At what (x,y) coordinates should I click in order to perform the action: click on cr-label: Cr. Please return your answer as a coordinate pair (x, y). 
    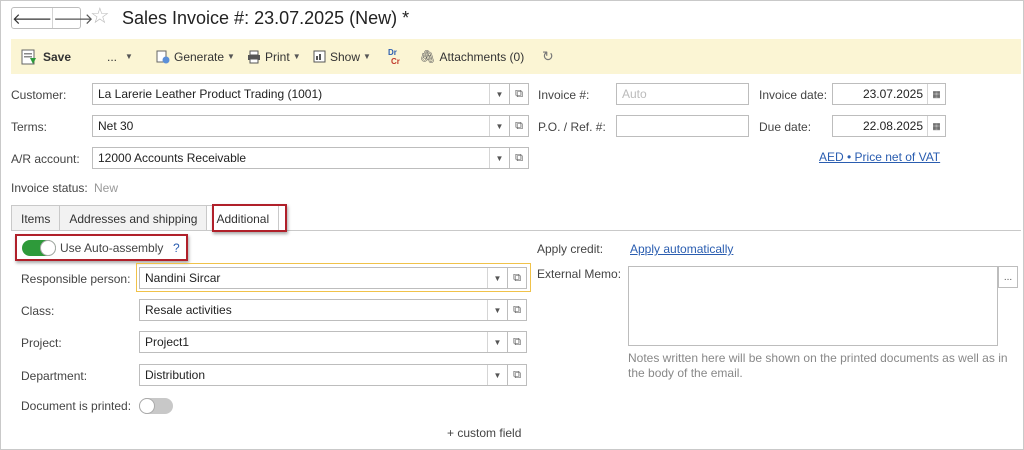
    Looking at the image, I should click on (395, 61).